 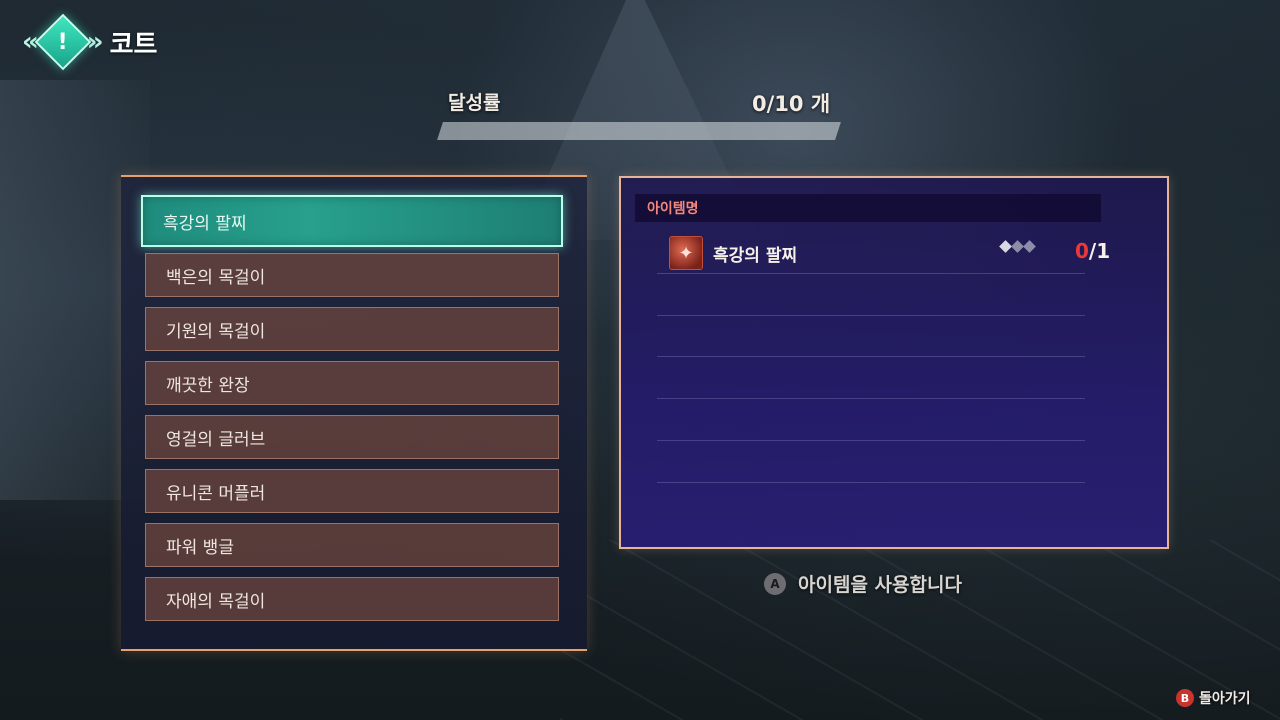 I want to click on progress-count: 0/10 개, so click(x=791, y=104).